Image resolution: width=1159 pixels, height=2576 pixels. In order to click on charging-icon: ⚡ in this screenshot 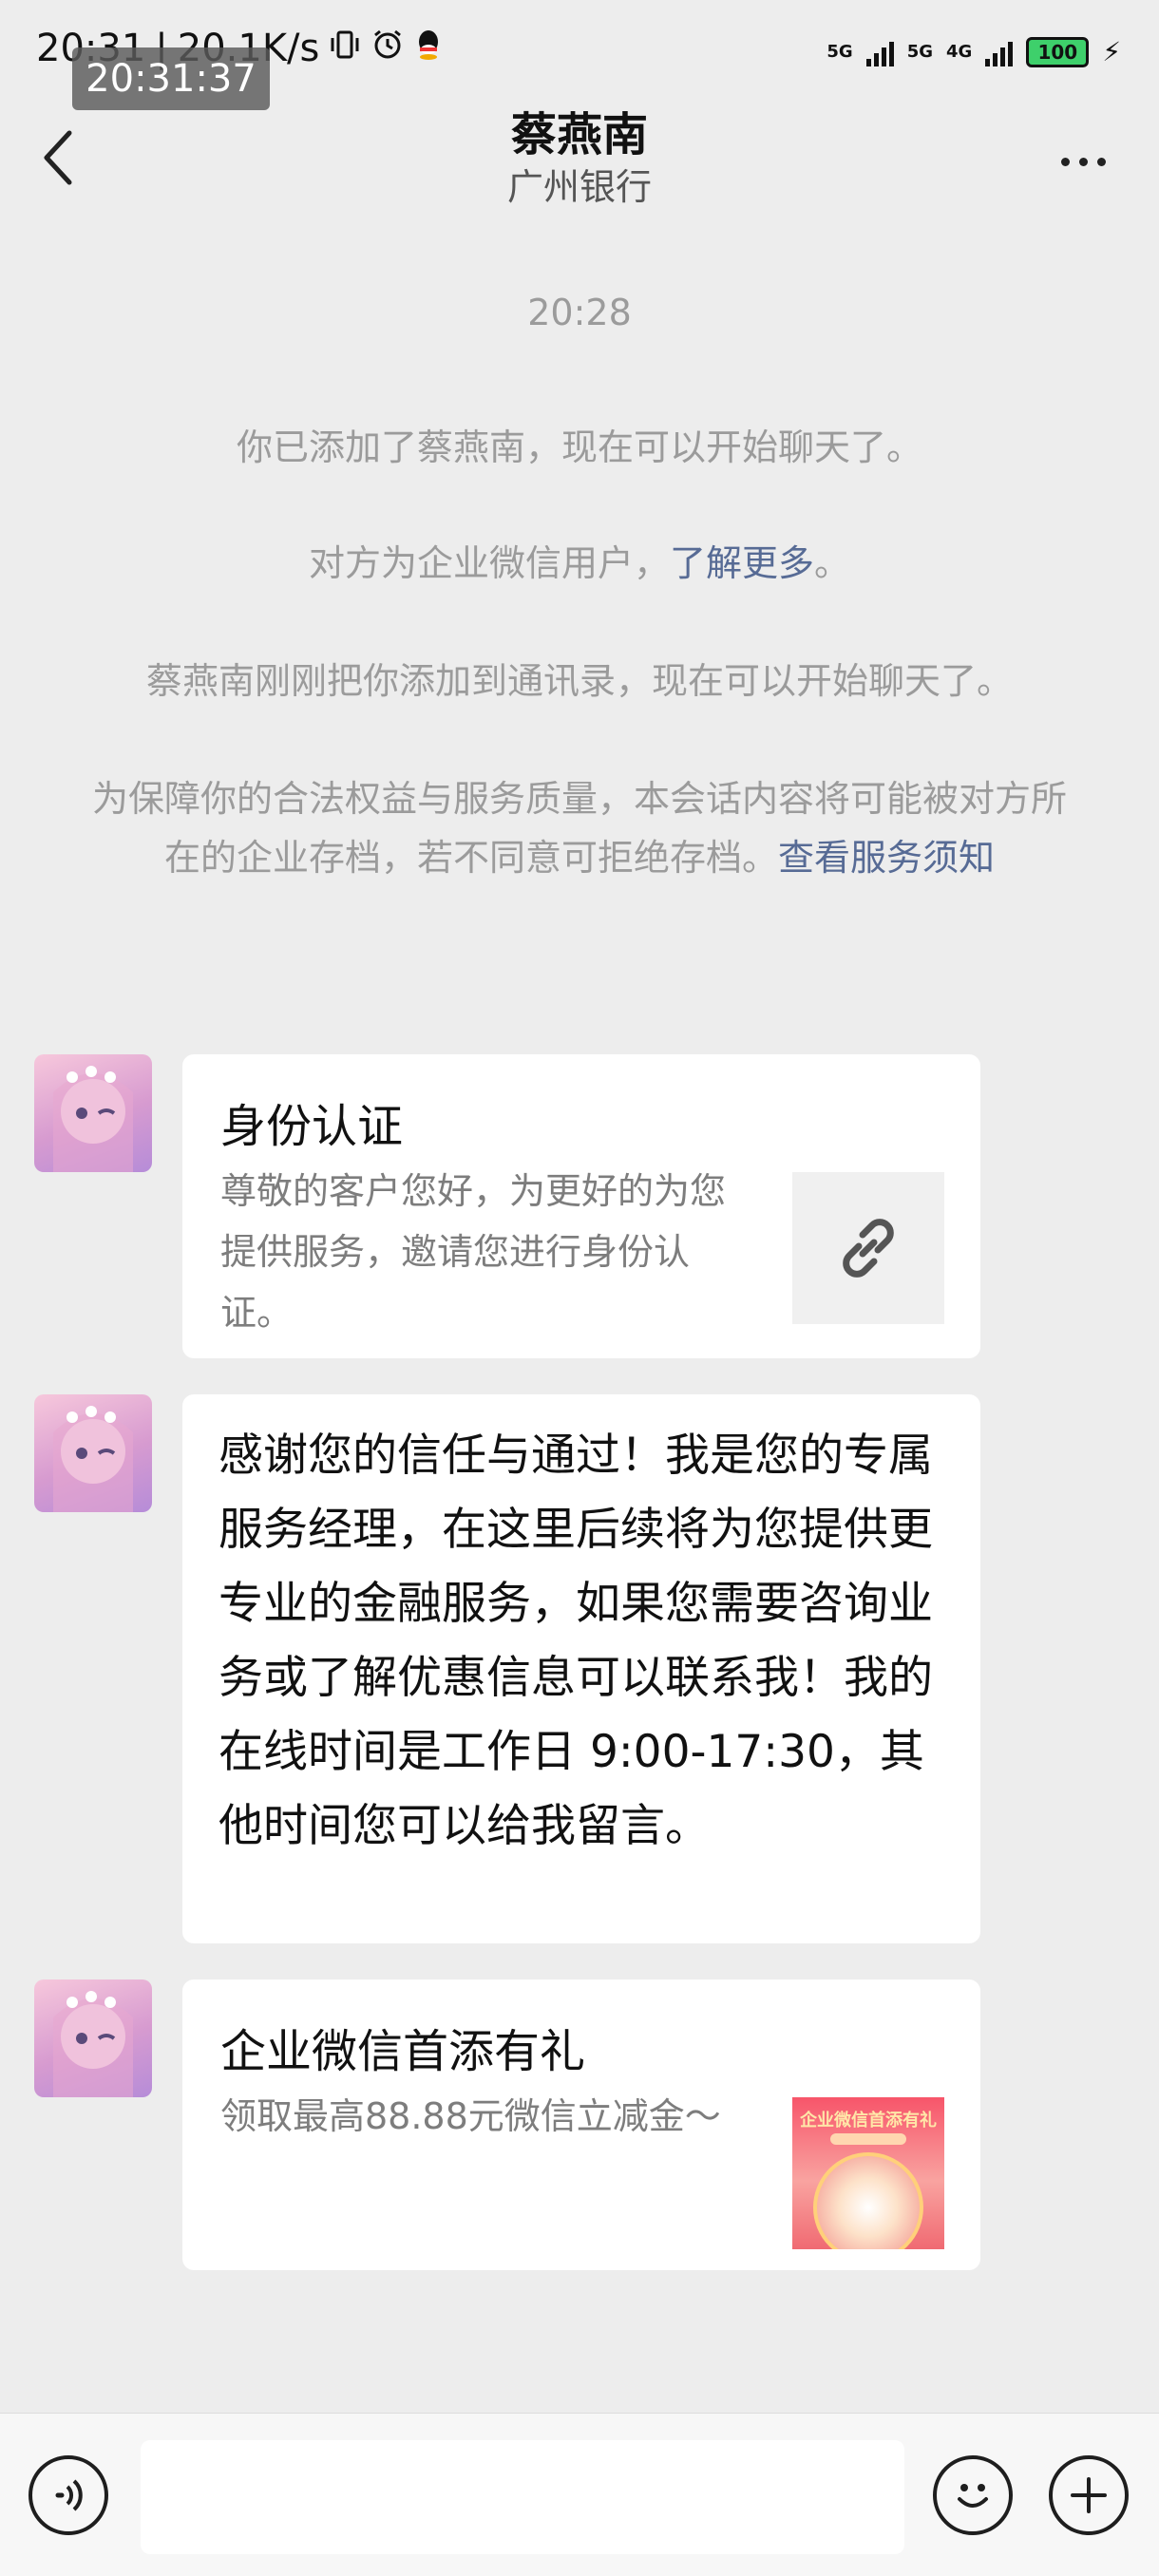, I will do `click(1111, 51)`.